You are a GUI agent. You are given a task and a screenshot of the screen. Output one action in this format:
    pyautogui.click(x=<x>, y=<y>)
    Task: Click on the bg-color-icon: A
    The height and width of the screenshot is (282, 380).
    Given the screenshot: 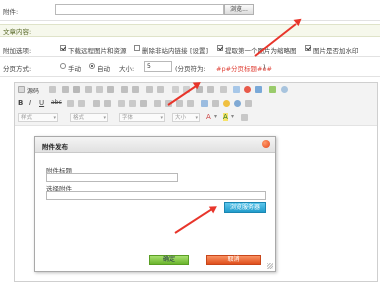 What is the action you would take?
    pyautogui.click(x=225, y=117)
    